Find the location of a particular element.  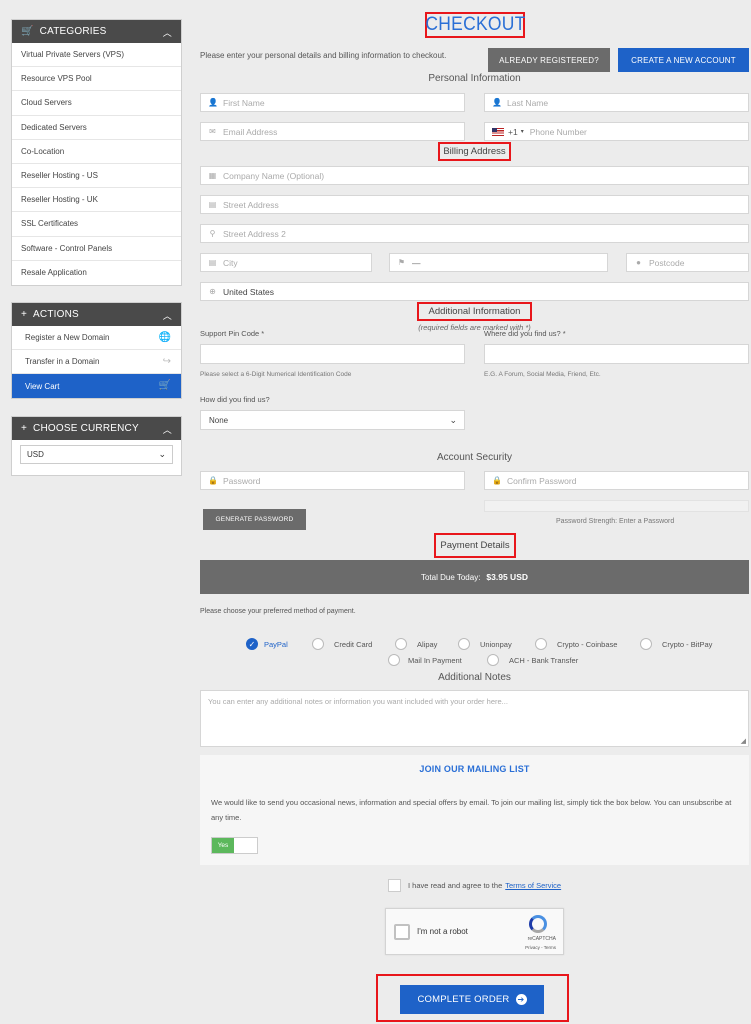

unionpay-label: Unionpay is located at coordinates (496, 644).